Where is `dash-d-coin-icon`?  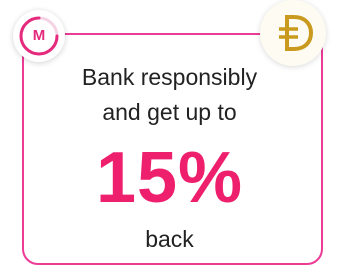
dash-d-coin-icon is located at coordinates (293, 33).